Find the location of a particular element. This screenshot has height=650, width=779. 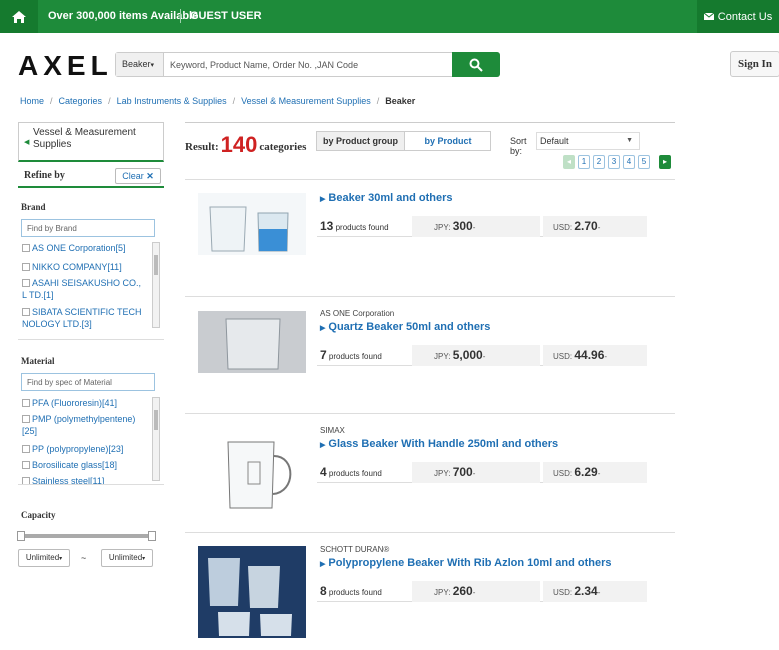

material-option-label: PMP (polymethylpentene)[25] is located at coordinates (79, 425).